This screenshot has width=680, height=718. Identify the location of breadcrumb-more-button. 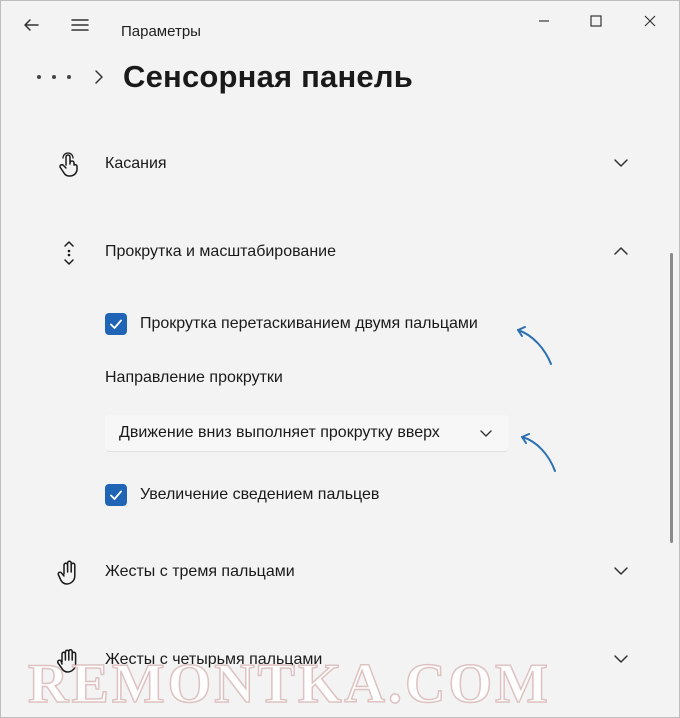
(54, 77).